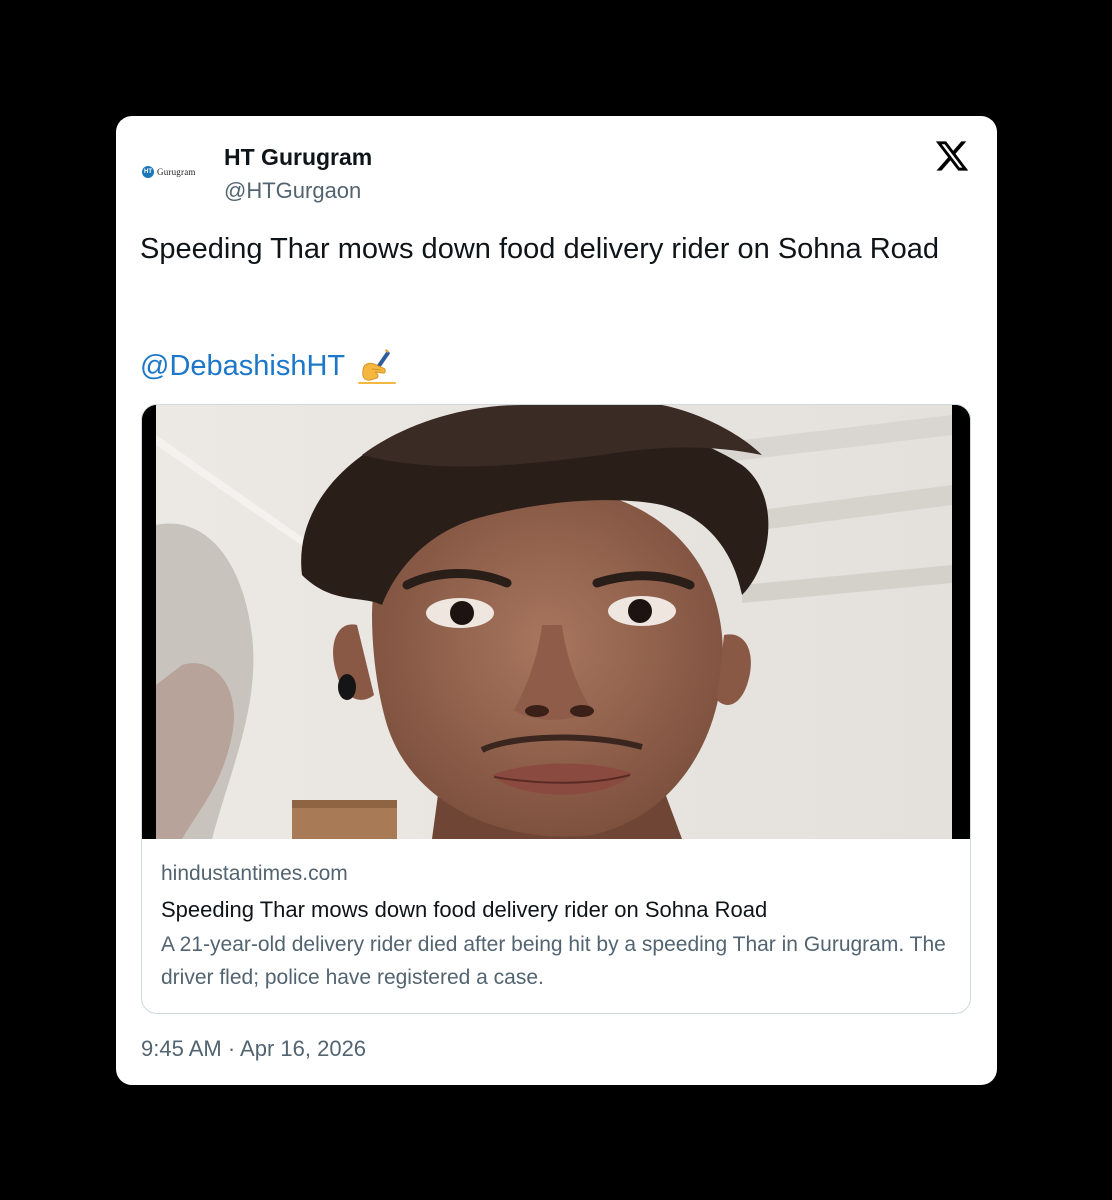 This screenshot has height=1200, width=1112. I want to click on mention-link: @DebashishHT, so click(242, 366).